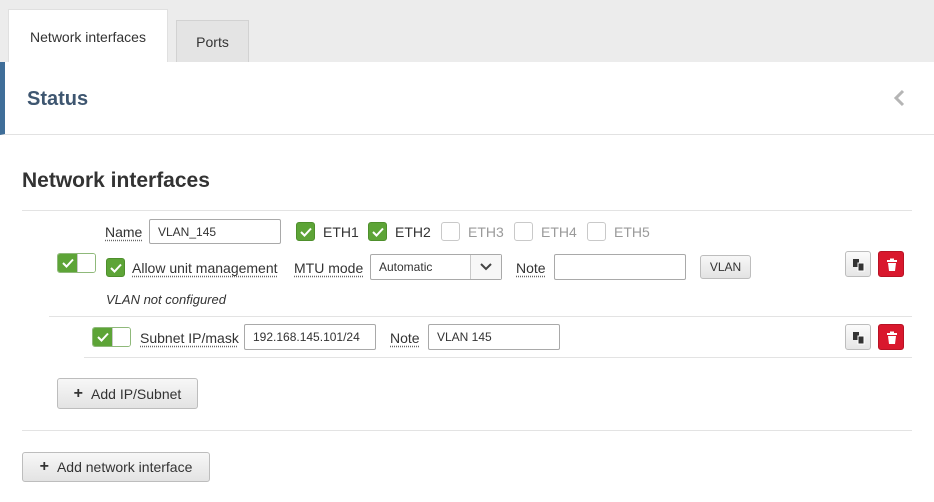 This screenshot has width=934, height=502. What do you see at coordinates (405, 338) in the screenshot?
I see `subnet-note-label: Note` at bounding box center [405, 338].